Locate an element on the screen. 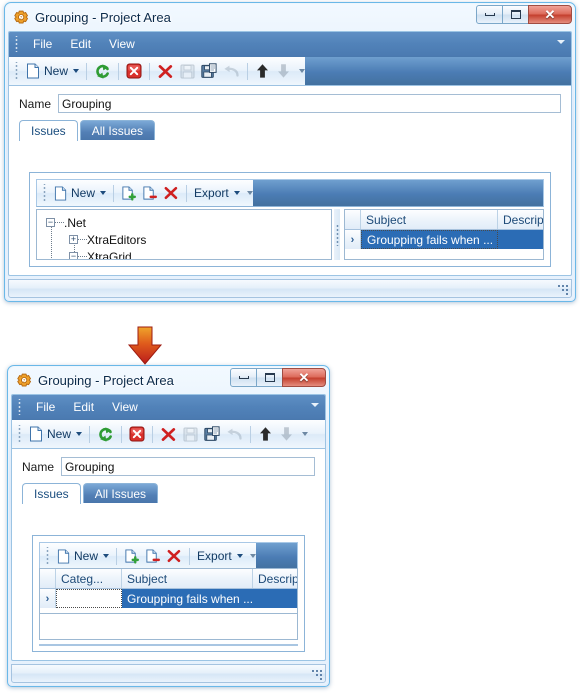 The width and height of the screenshot is (580, 693). tree-node-net: − .Net is located at coordinates (184, 222).